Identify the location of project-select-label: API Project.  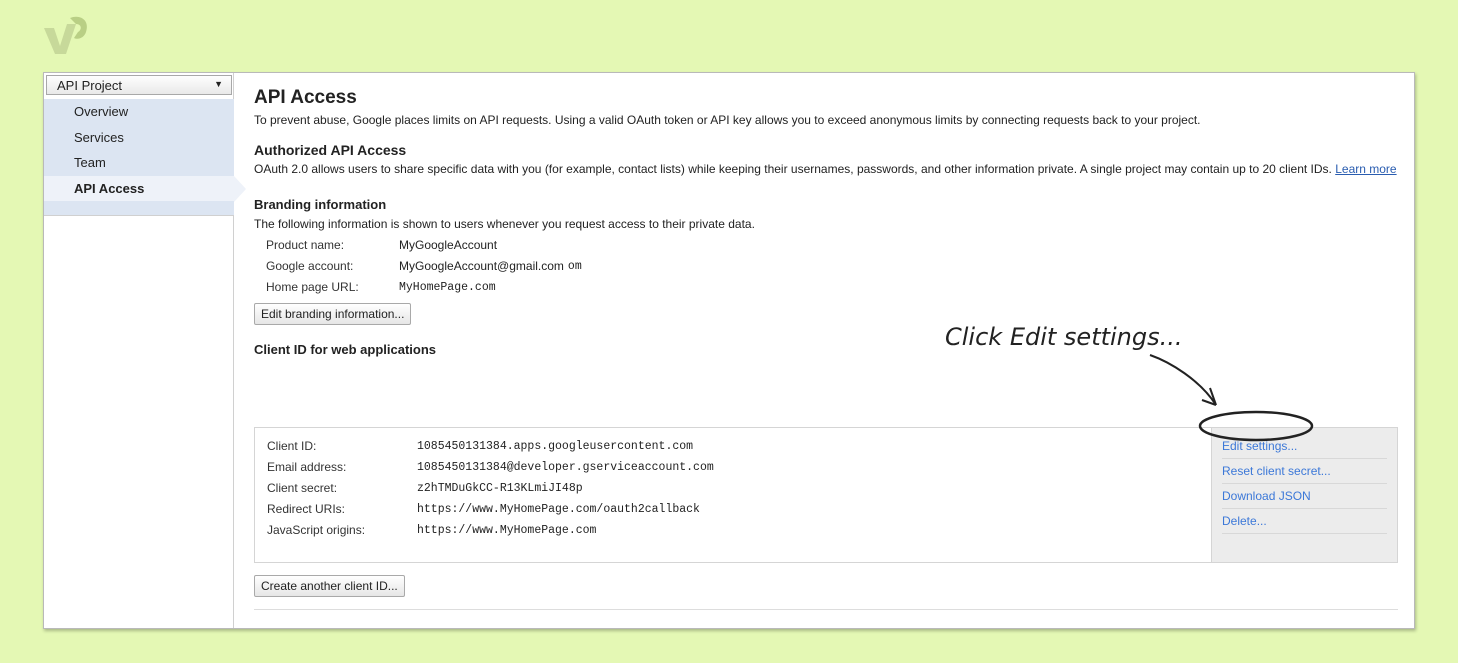
(90, 85).